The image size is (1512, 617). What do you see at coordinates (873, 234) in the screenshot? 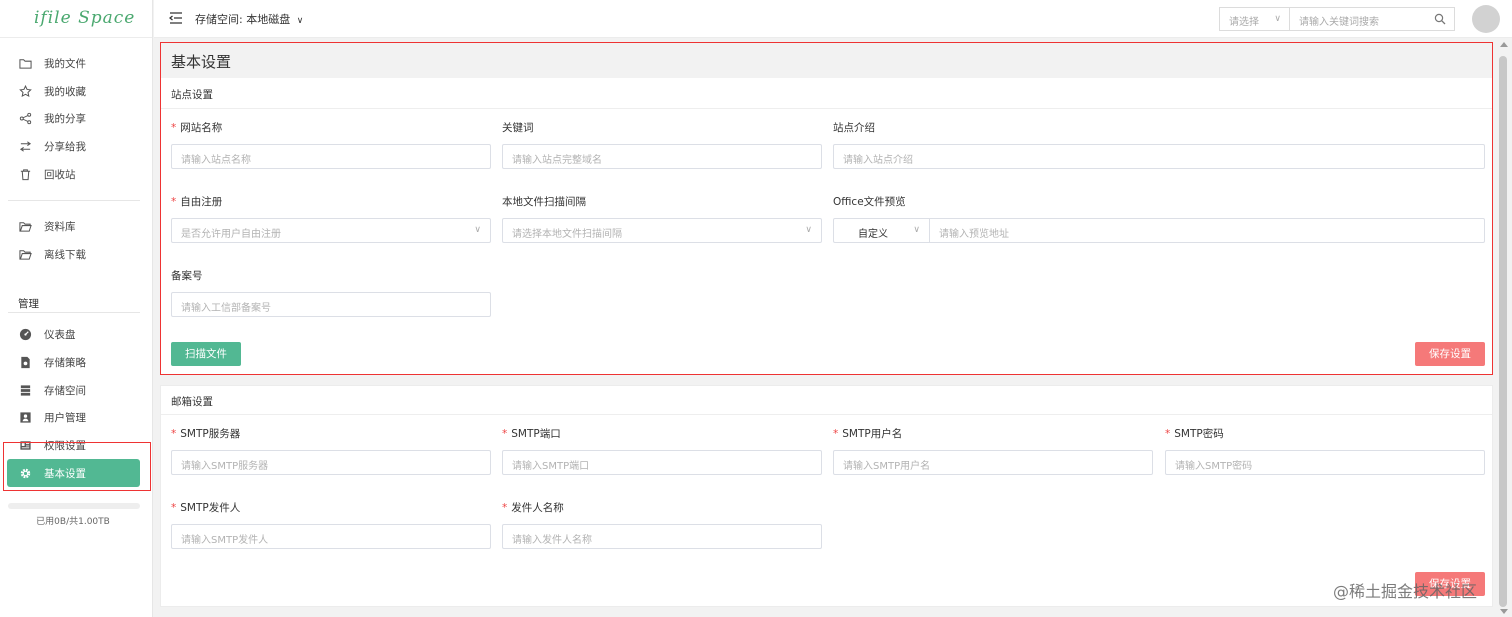
I see `office-mode-value: 自定义` at bounding box center [873, 234].